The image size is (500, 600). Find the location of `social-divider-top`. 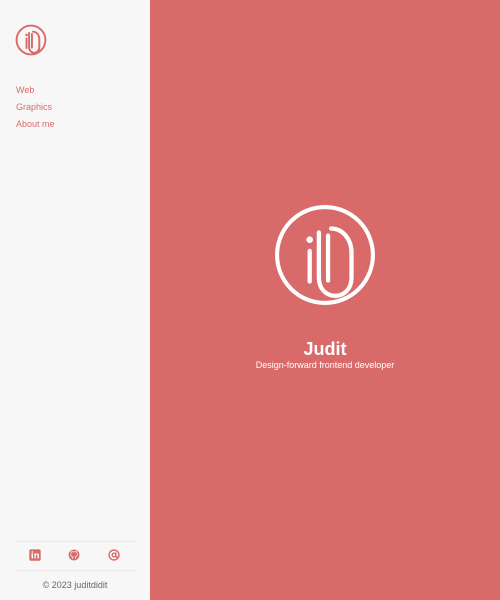

social-divider-top is located at coordinates (75, 541).